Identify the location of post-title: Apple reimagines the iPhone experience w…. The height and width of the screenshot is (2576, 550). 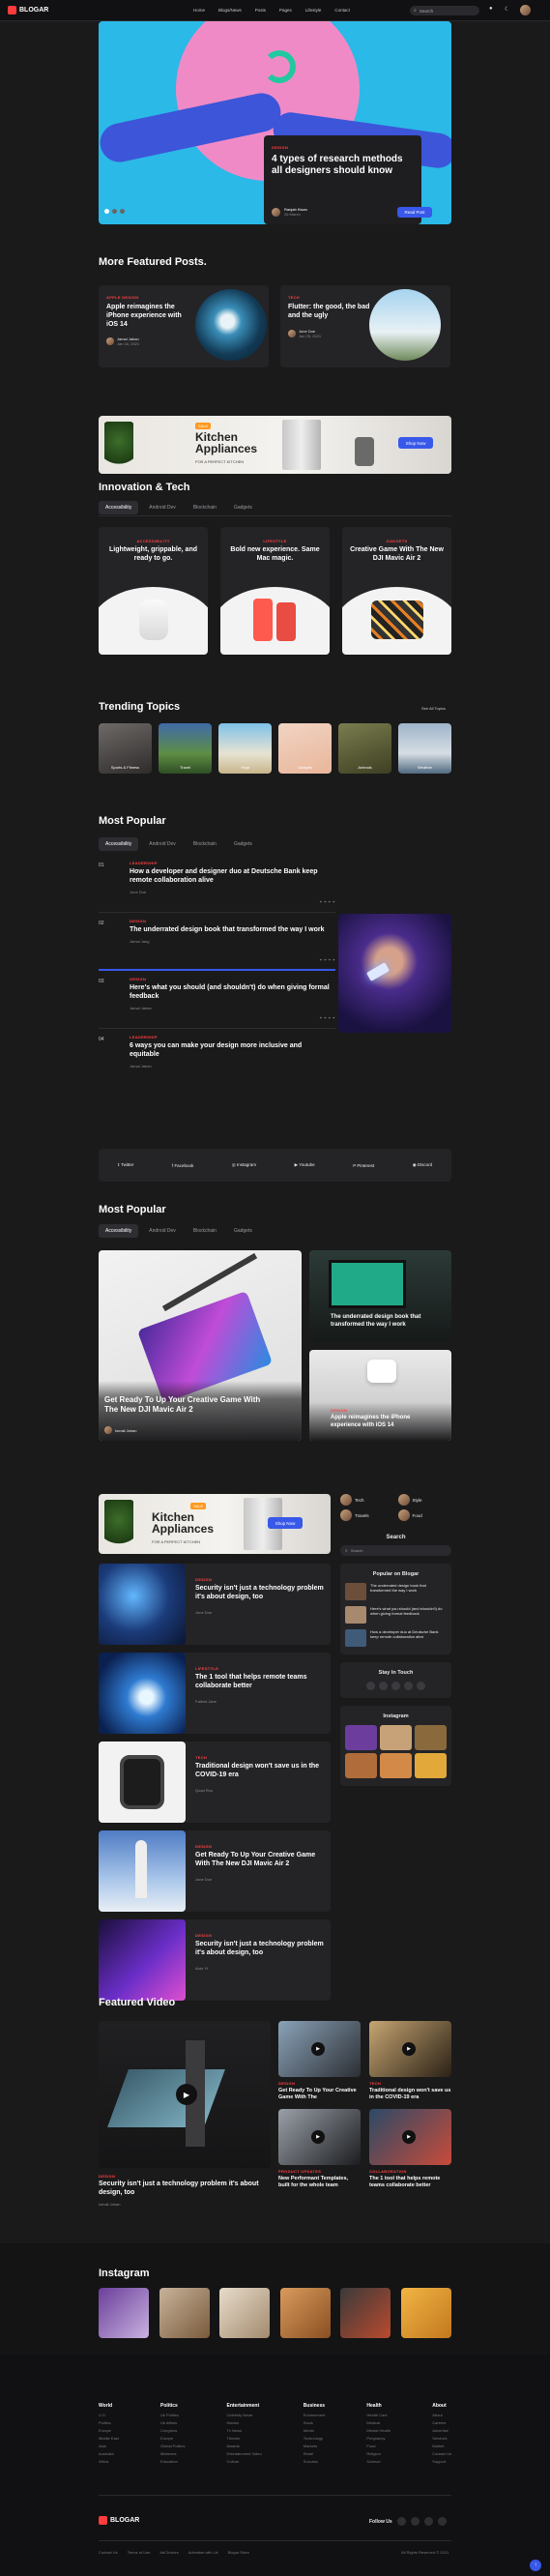
(147, 316).